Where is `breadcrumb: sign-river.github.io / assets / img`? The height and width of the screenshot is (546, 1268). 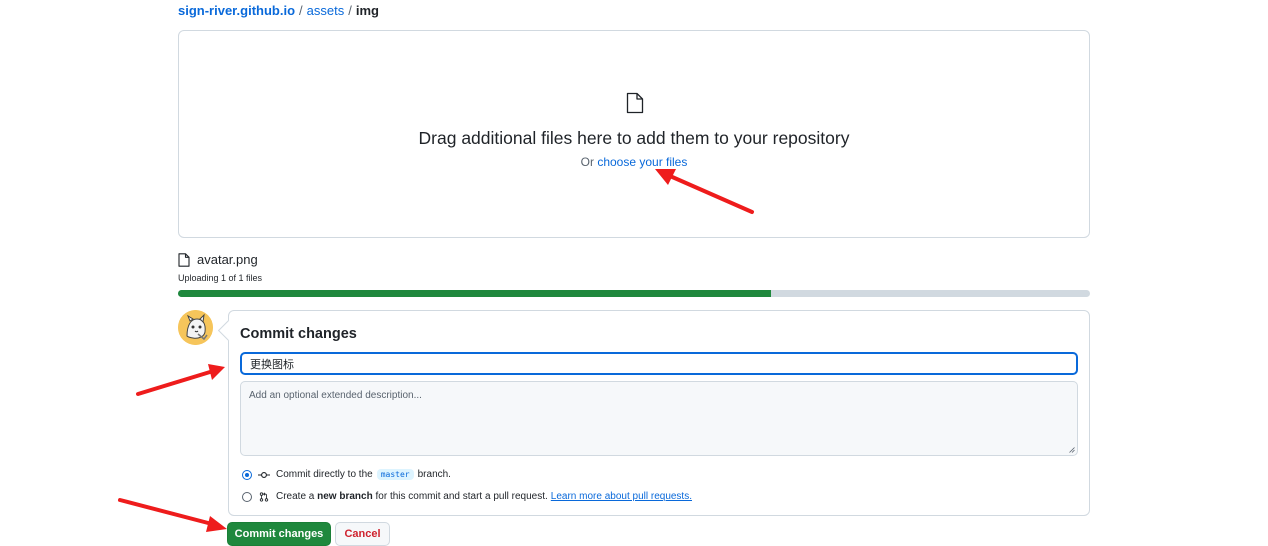 breadcrumb: sign-river.github.io / assets / img is located at coordinates (278, 11).